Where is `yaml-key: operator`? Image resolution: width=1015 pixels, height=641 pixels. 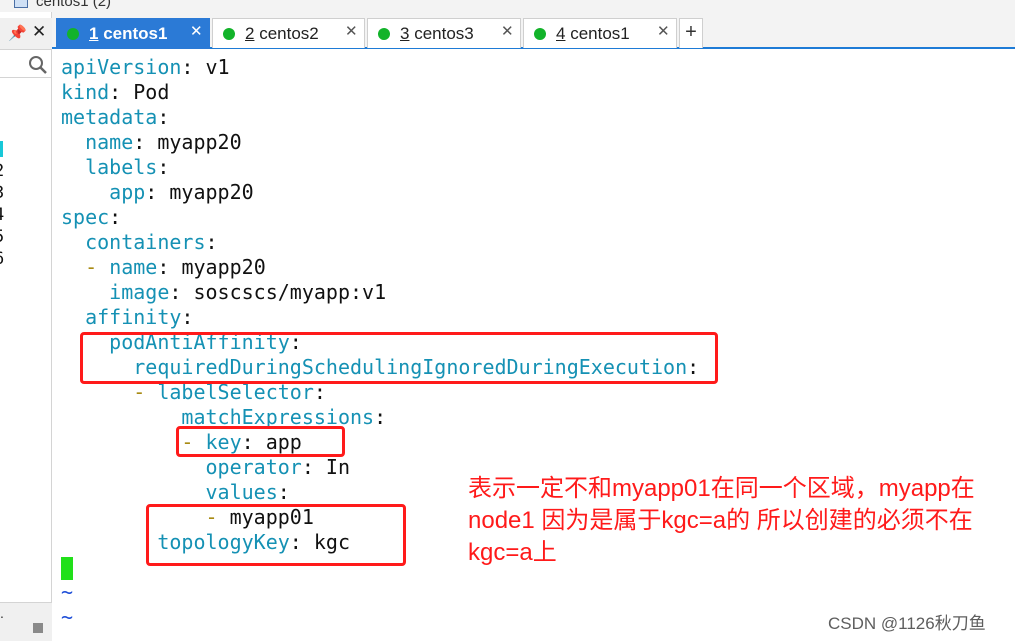 yaml-key: operator is located at coordinates (253, 467).